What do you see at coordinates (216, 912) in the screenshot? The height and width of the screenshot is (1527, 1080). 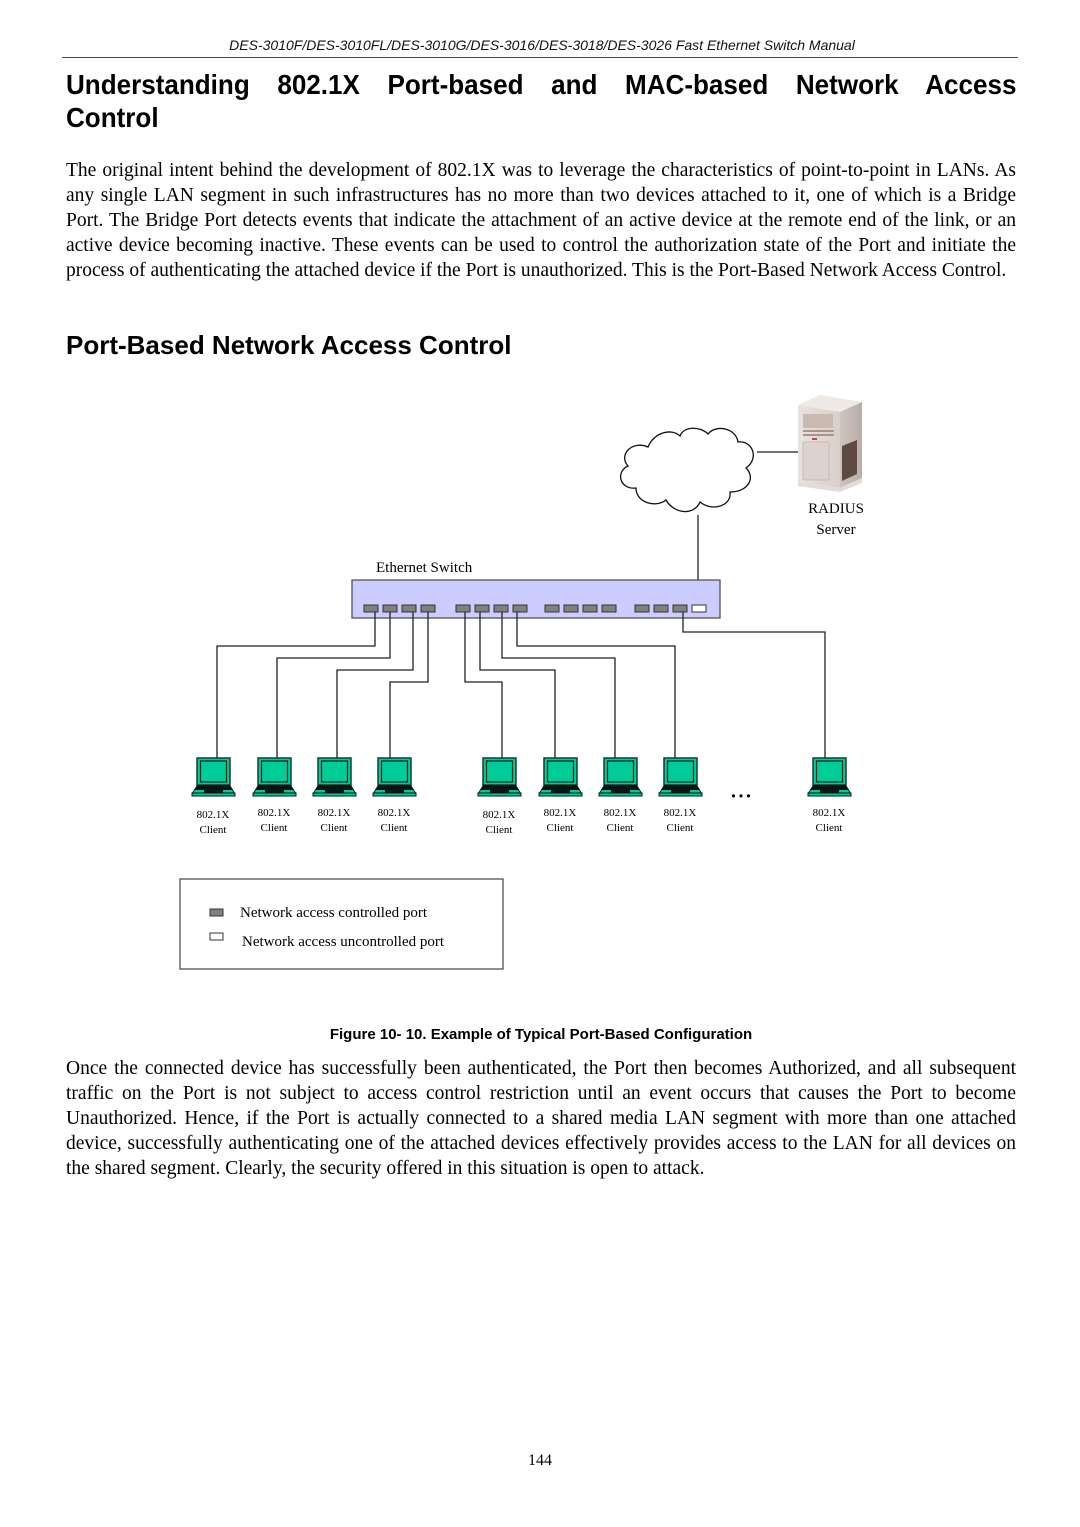 I see `controlled-port-swatch` at bounding box center [216, 912].